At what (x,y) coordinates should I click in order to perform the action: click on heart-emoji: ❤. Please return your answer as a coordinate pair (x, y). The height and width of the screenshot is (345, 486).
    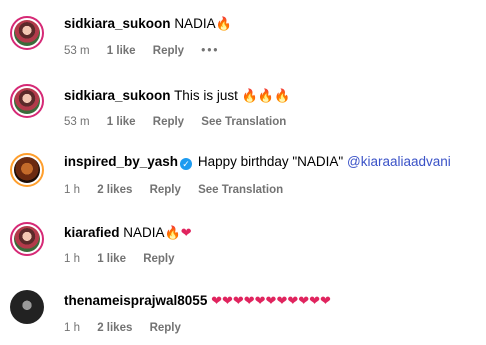
    Looking at the image, I should click on (186, 233).